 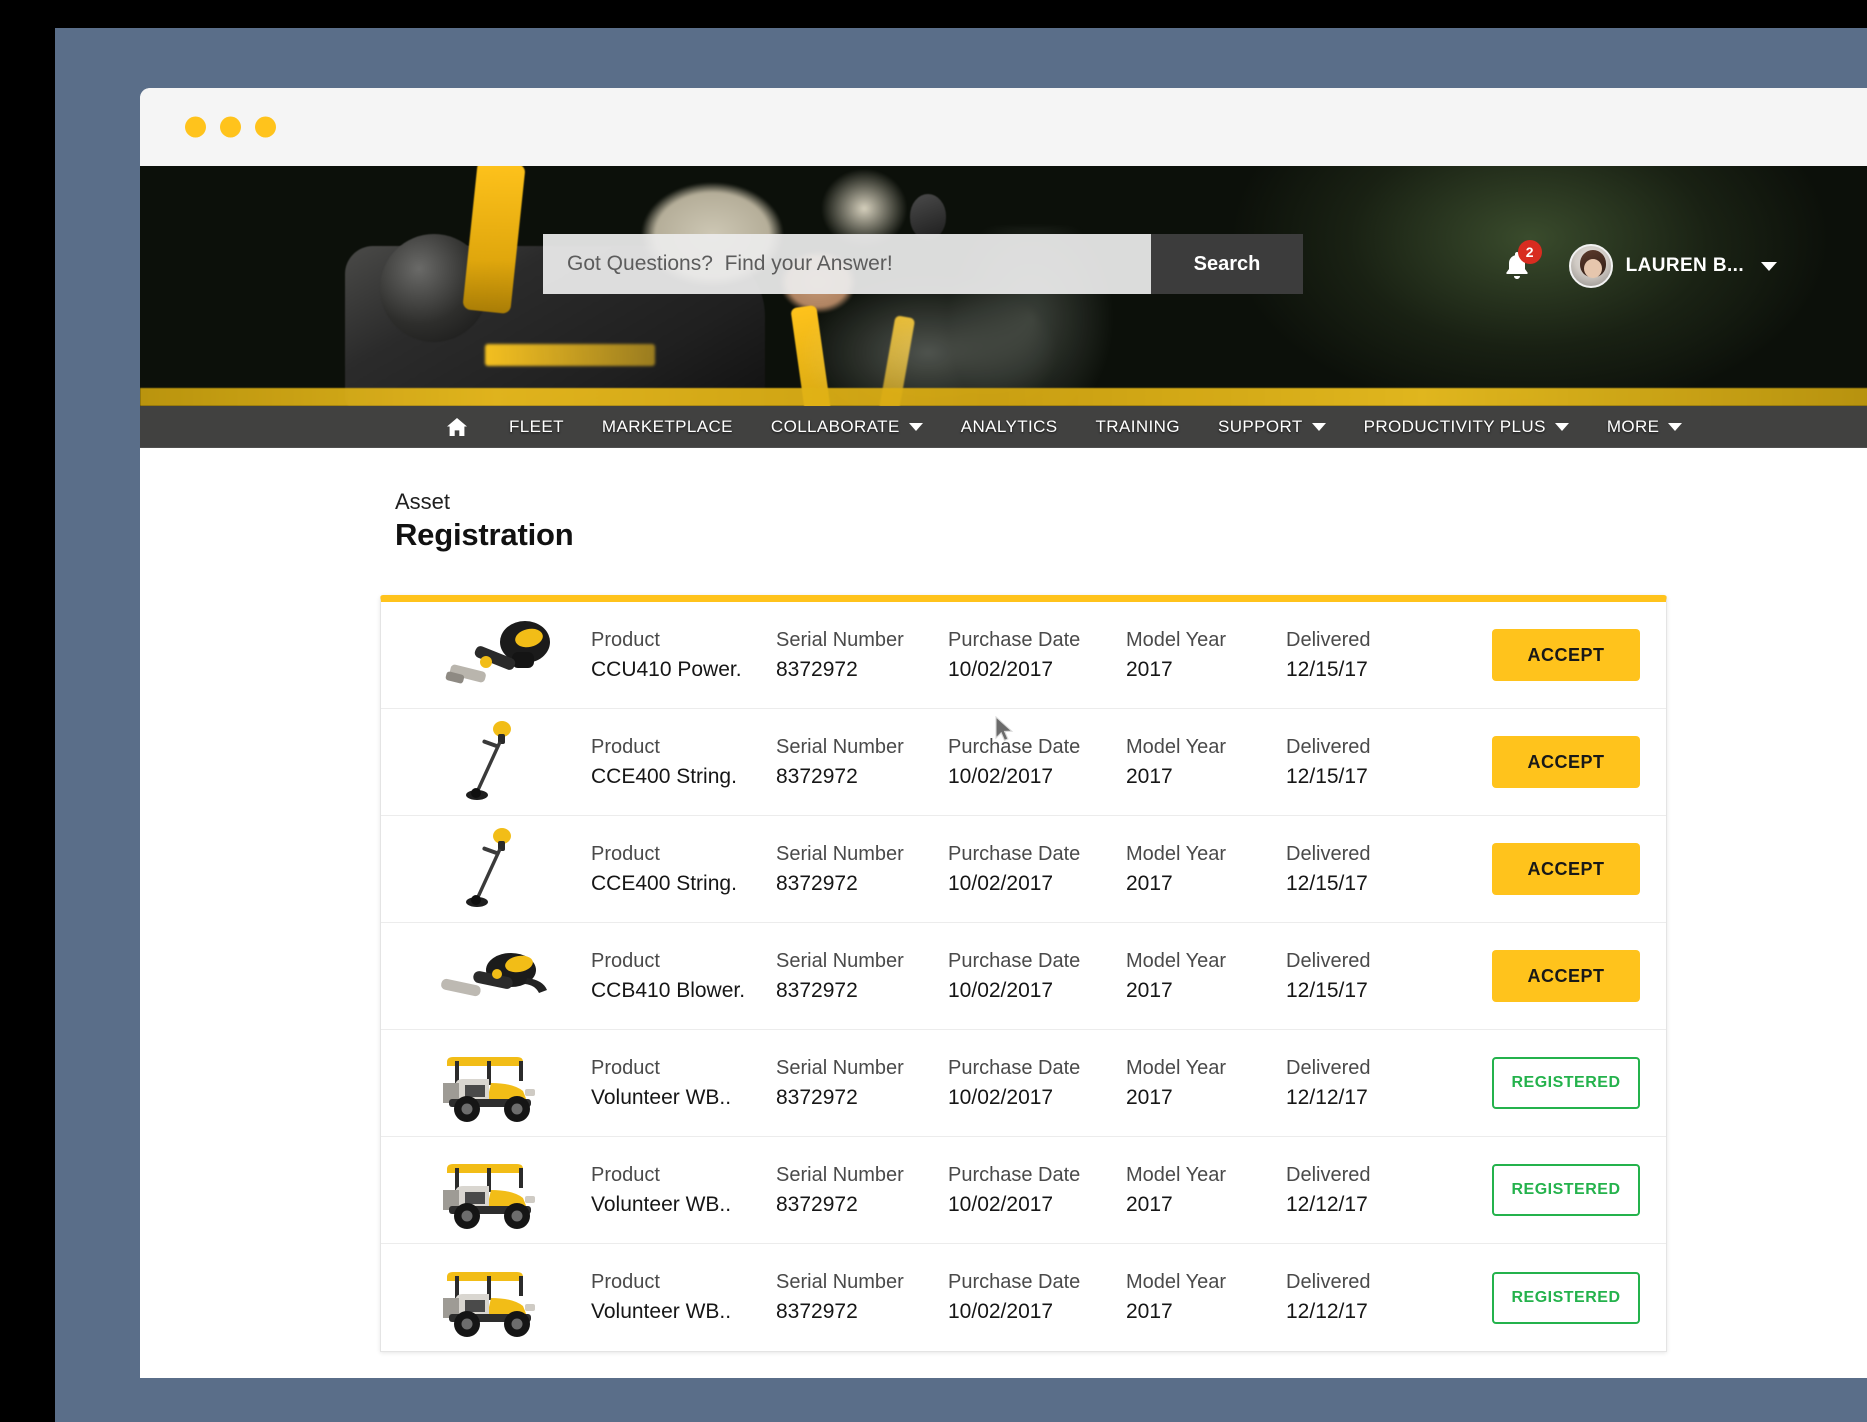 I want to click on nav-item-more: MORE, so click(x=1645, y=427).